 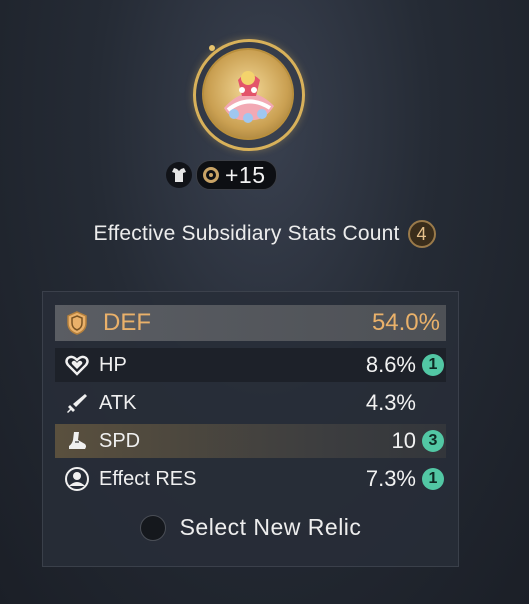 I want to click on sub-stat-row: ATK 4.3%, so click(x=250, y=403).